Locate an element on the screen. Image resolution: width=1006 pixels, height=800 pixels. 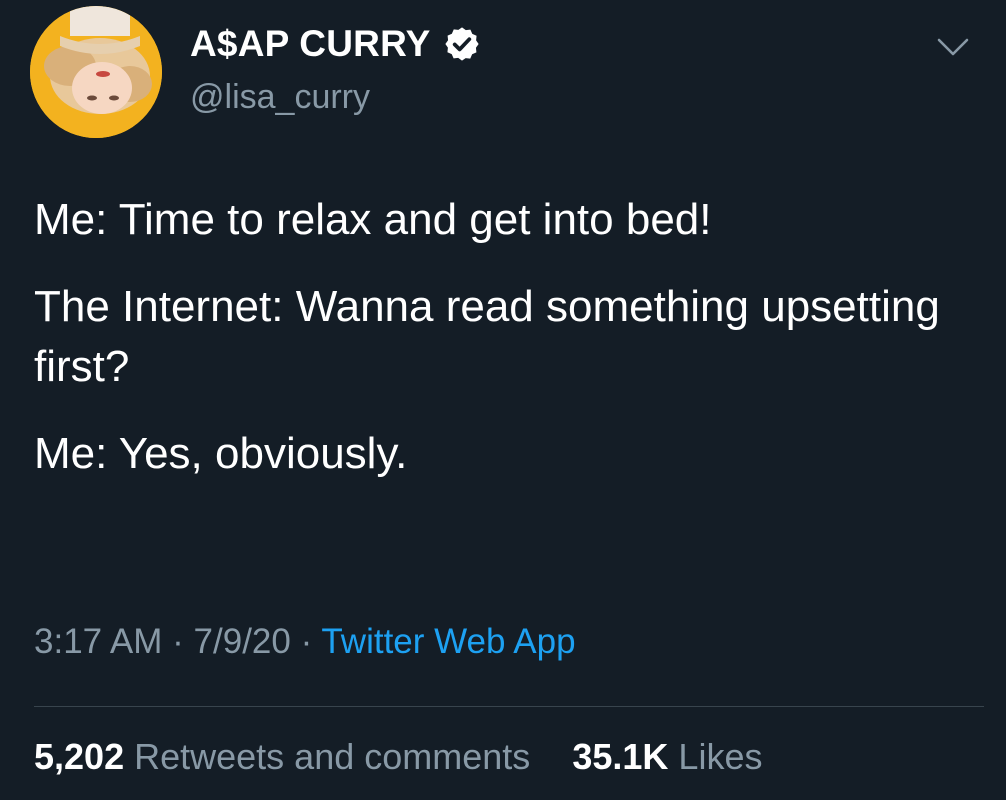
verified-badge-icon is located at coordinates (462, 44).